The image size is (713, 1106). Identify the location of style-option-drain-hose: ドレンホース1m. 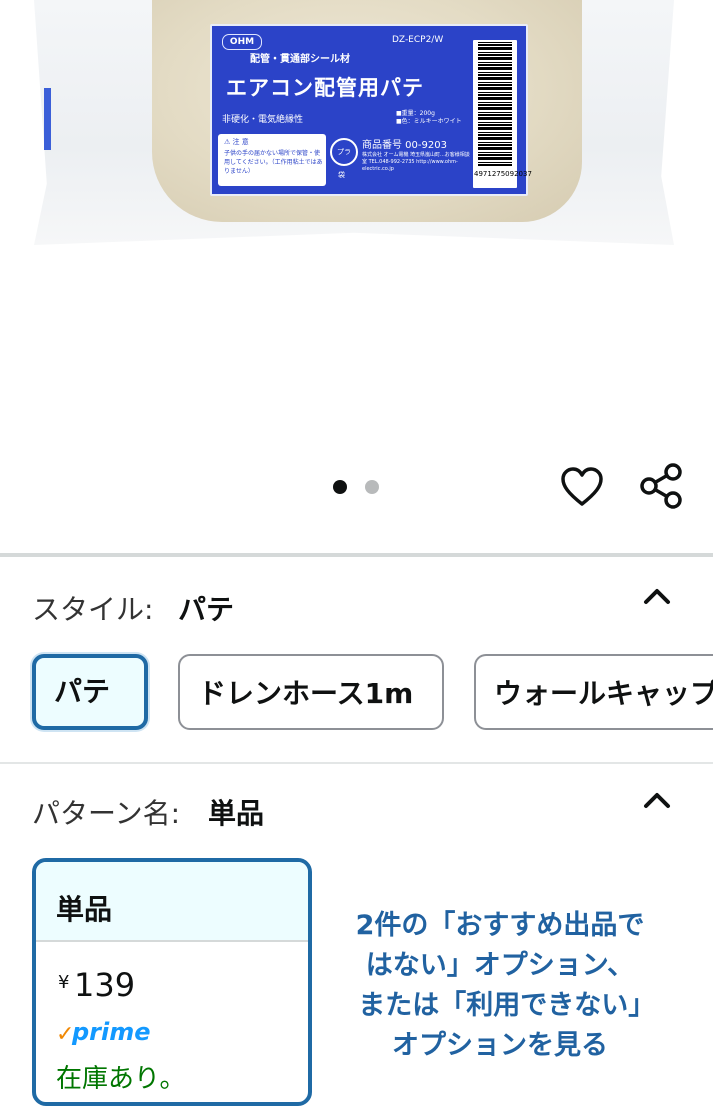
(311, 692).